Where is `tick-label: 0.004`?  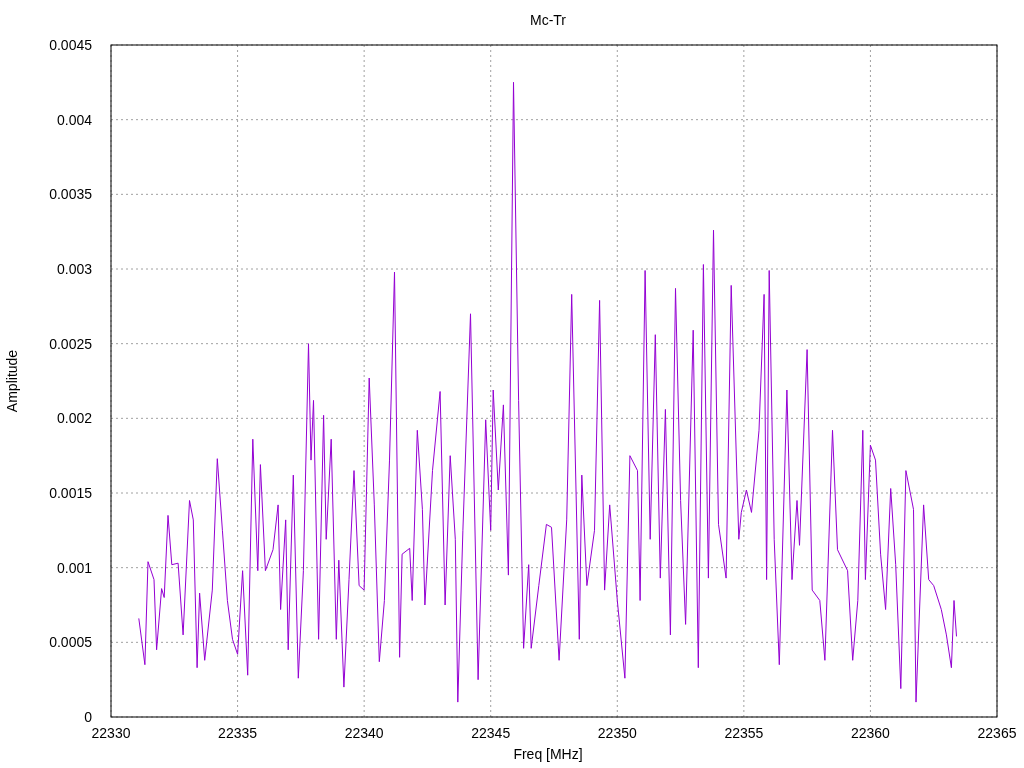 tick-label: 0.004 is located at coordinates (74, 119).